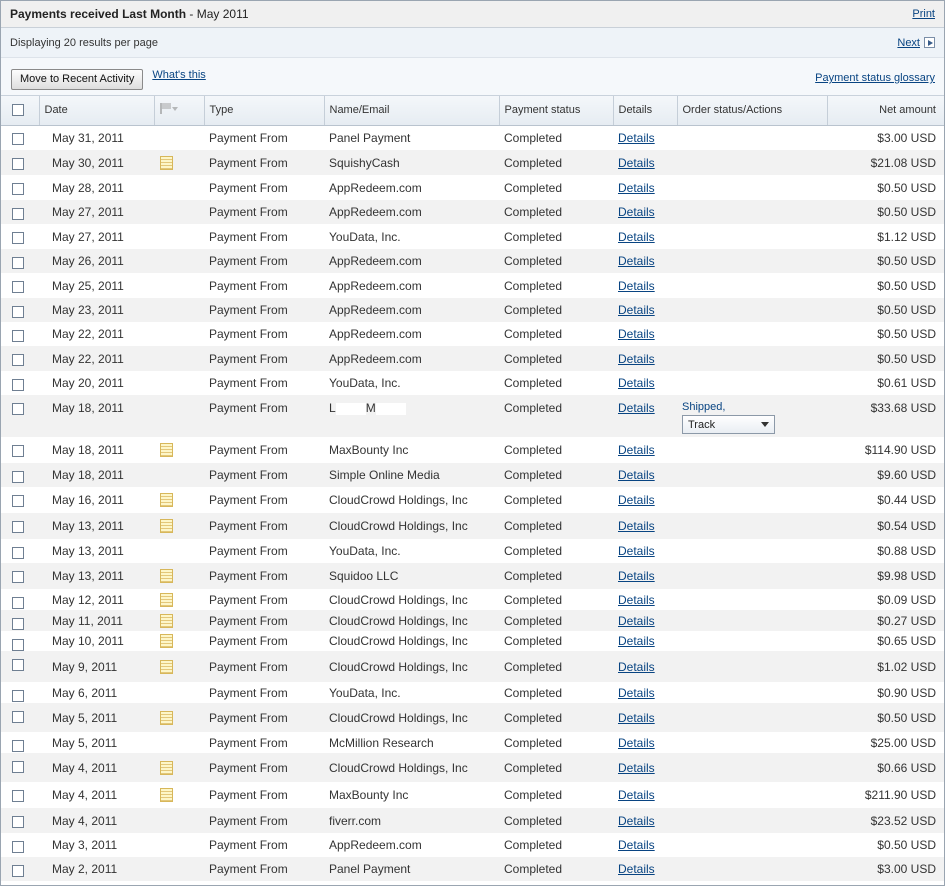 The height and width of the screenshot is (886, 945). I want to click on row-amount: $33.68 USD, so click(903, 408).